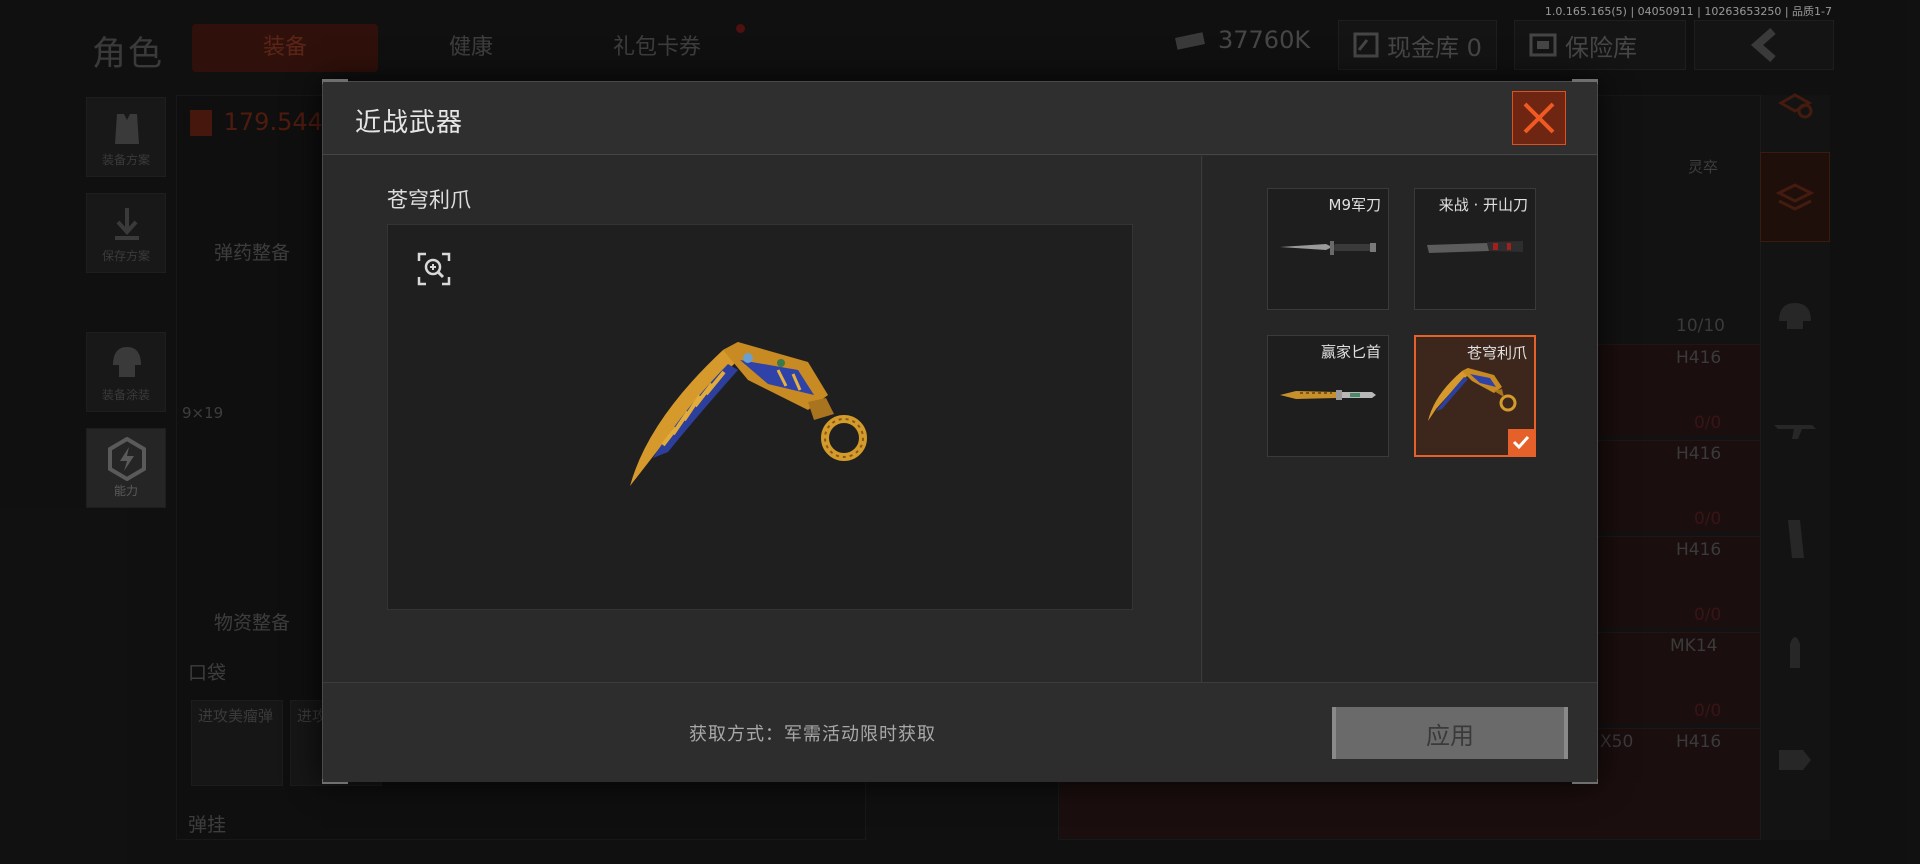 Image resolution: width=1920 pixels, height=864 pixels. I want to click on apply-button: 应用, so click(1450, 733).